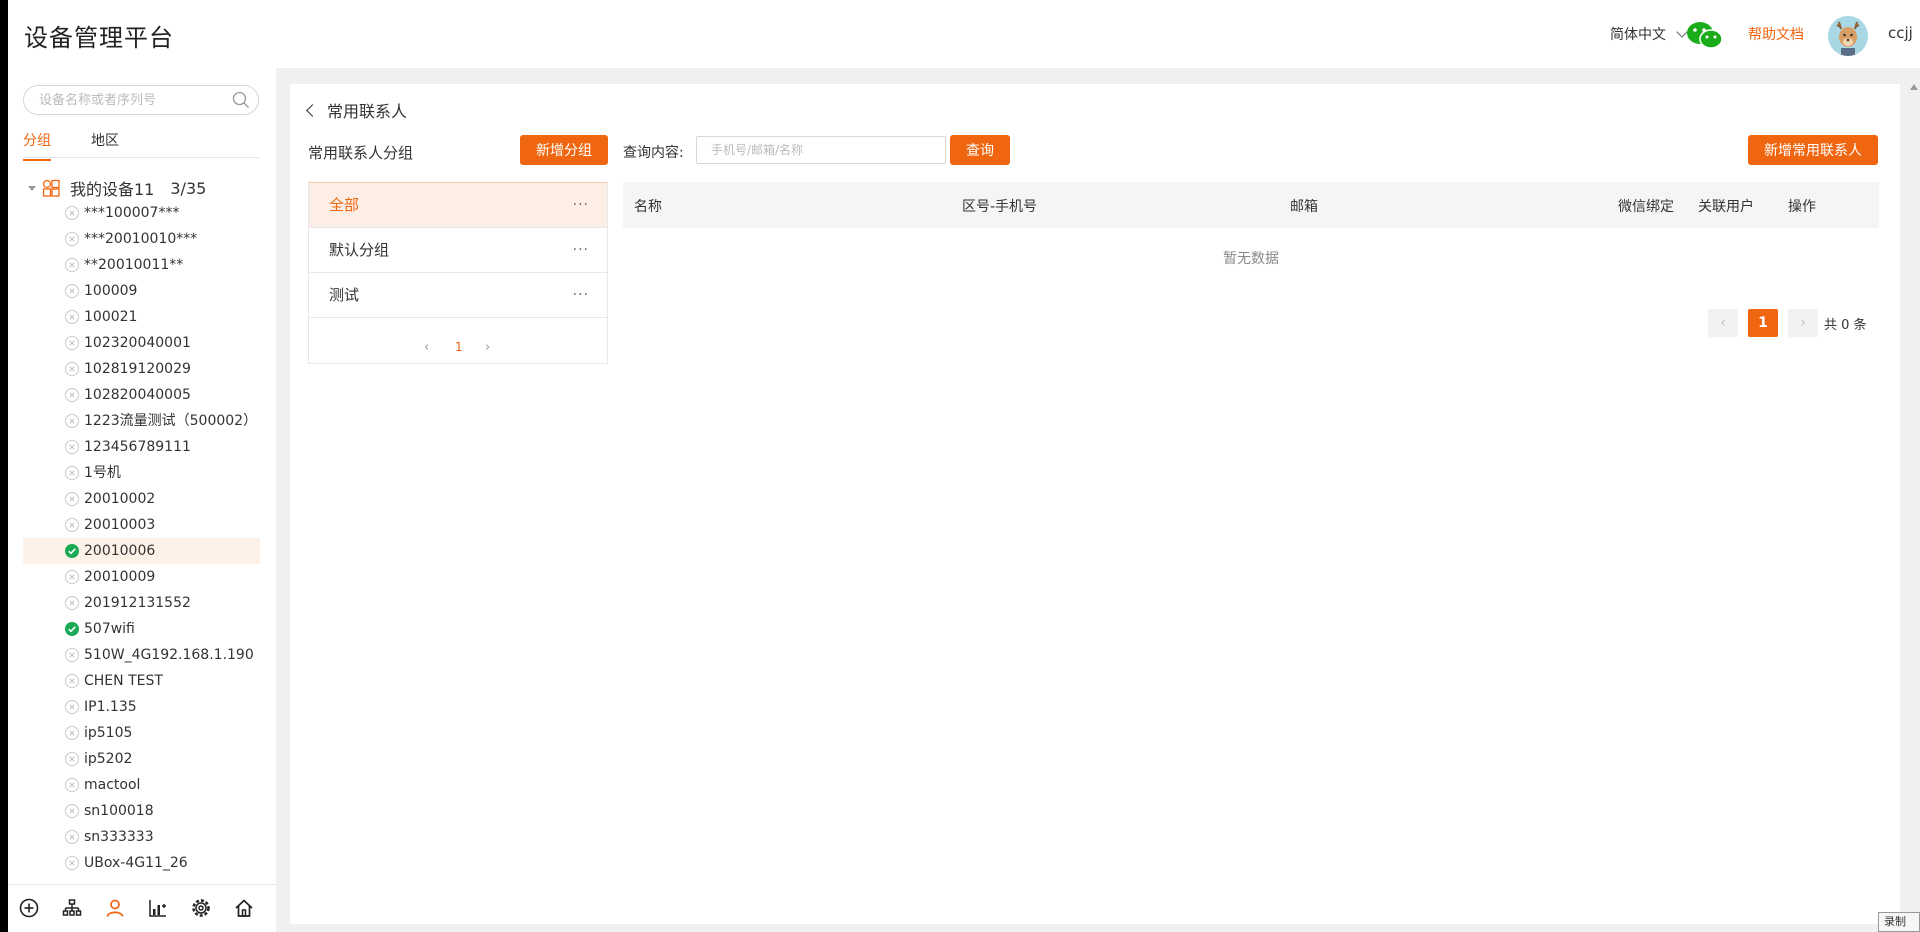  I want to click on tree-root-label: 我的设备11, so click(112, 189).